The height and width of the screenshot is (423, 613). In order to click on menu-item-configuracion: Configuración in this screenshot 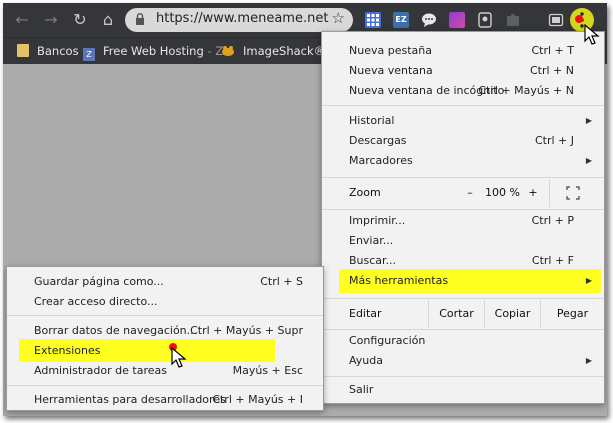, I will do `click(463, 341)`.